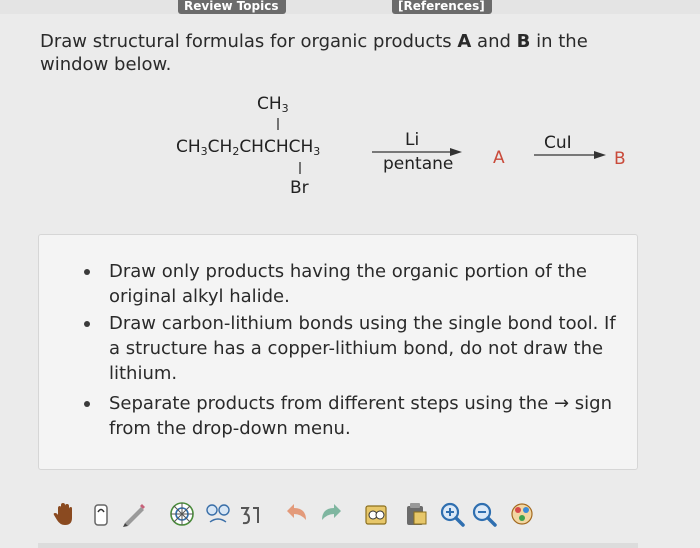  Describe the element at coordinates (452, 514) in the screenshot. I see `zoom-in-icon` at that location.